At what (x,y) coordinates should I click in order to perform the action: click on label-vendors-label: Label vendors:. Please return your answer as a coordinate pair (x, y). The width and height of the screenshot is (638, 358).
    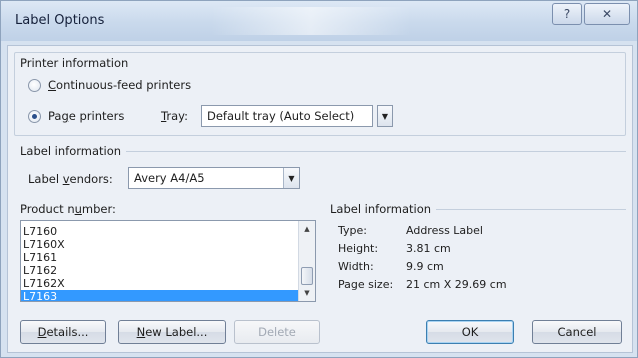
    Looking at the image, I should click on (70, 179).